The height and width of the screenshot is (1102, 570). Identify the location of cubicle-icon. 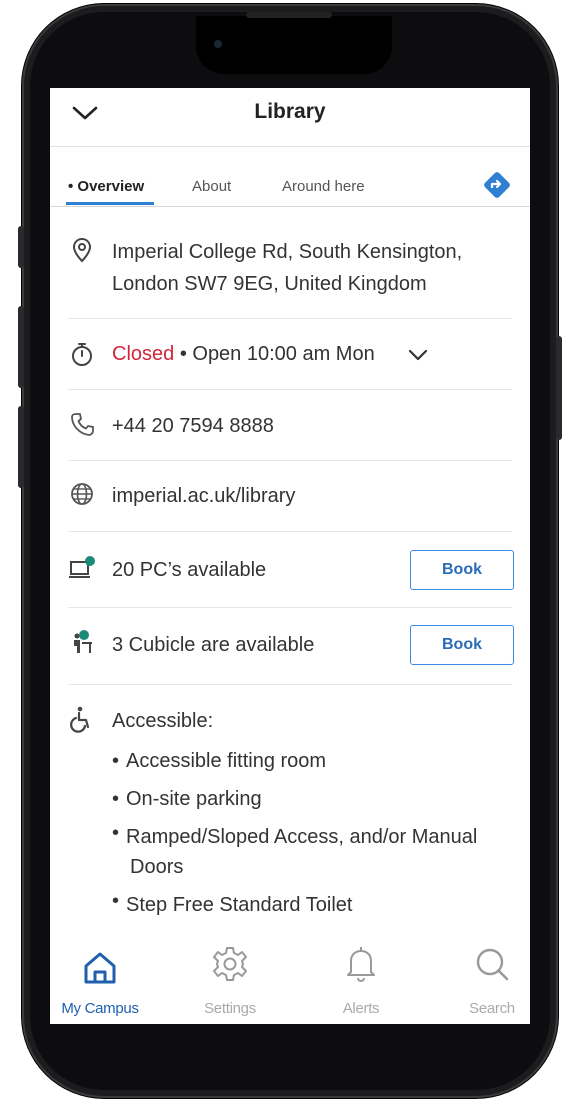
(83, 641).